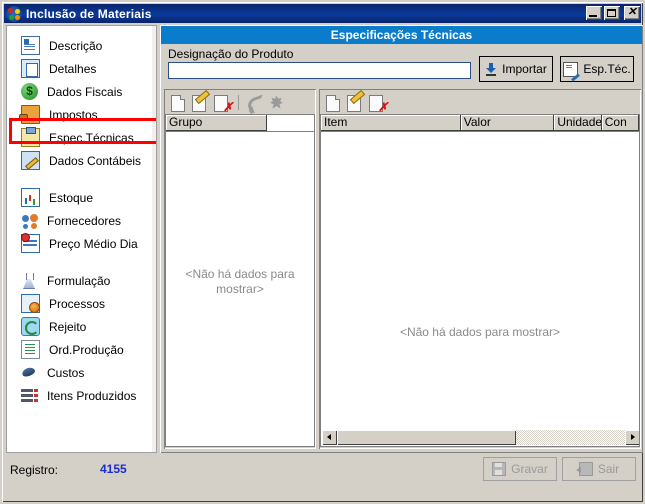  What do you see at coordinates (571, 69) in the screenshot?
I see `document-wrench-icon` at bounding box center [571, 69].